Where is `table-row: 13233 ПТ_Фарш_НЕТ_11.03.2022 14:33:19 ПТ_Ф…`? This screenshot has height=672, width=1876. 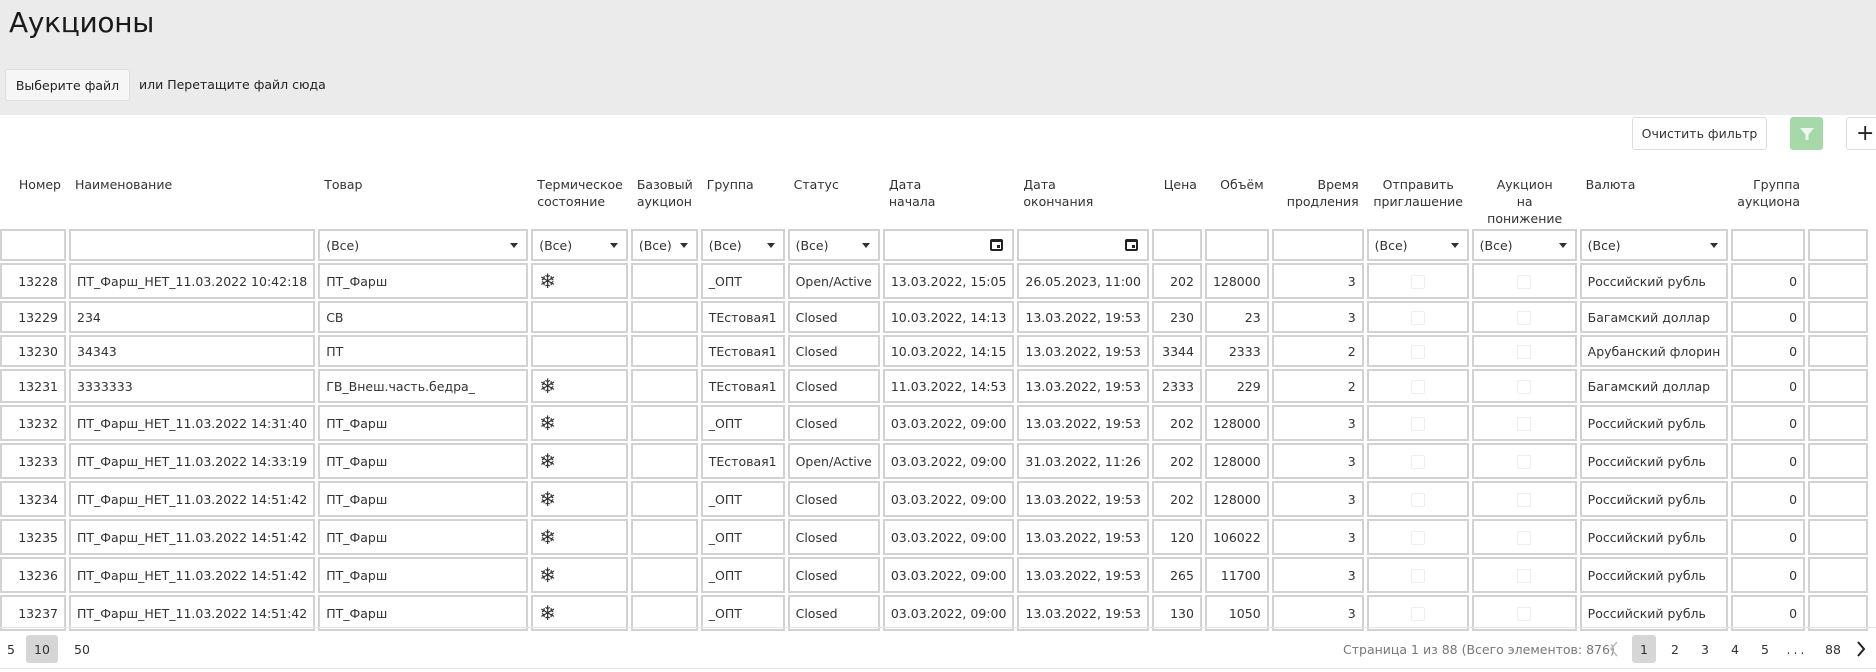 table-row: 13233 ПТ_Фарш_НЕТ_11.03.2022 14:33:19 ПТ_Ф… is located at coordinates (934, 461).